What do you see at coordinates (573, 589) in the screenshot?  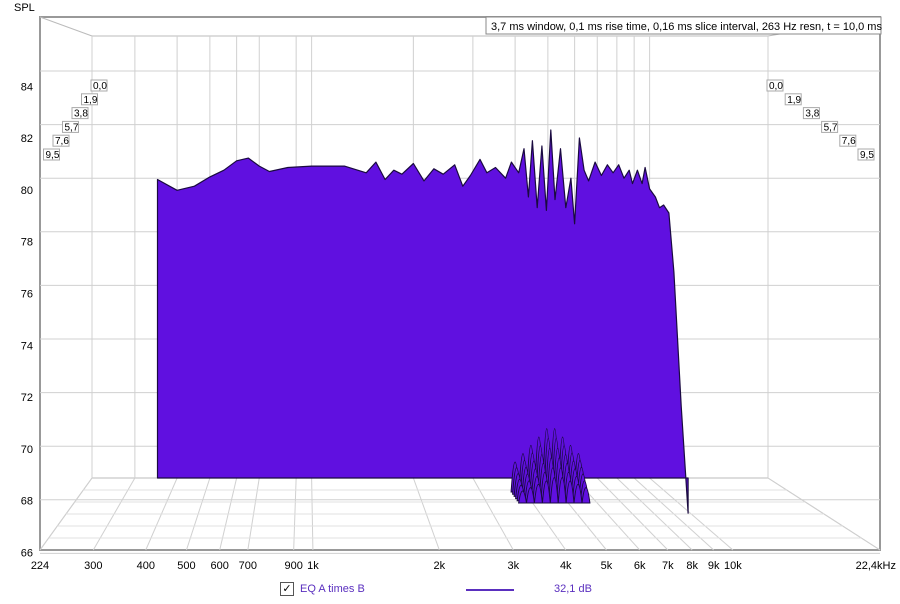 I see `series-value: 32,1 dB` at bounding box center [573, 589].